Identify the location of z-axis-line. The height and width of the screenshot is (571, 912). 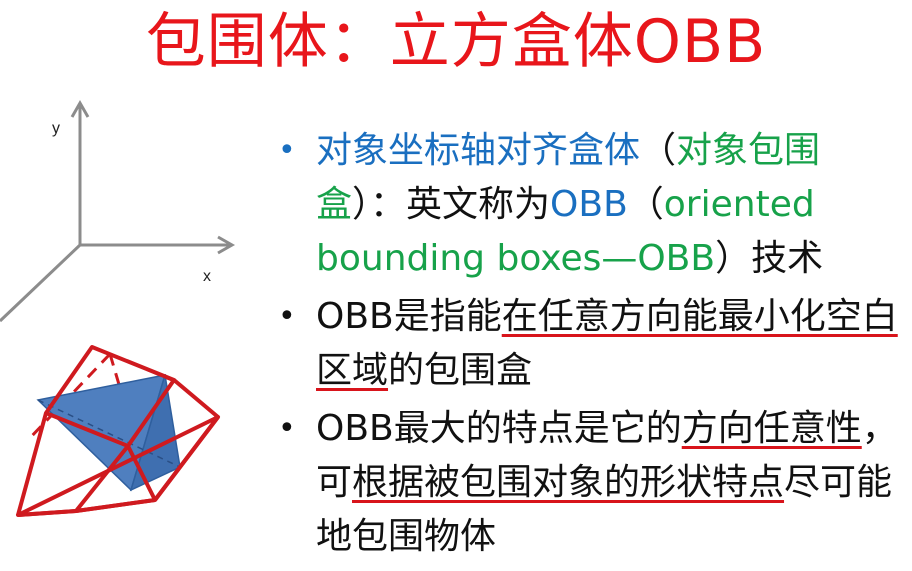
(41, 283).